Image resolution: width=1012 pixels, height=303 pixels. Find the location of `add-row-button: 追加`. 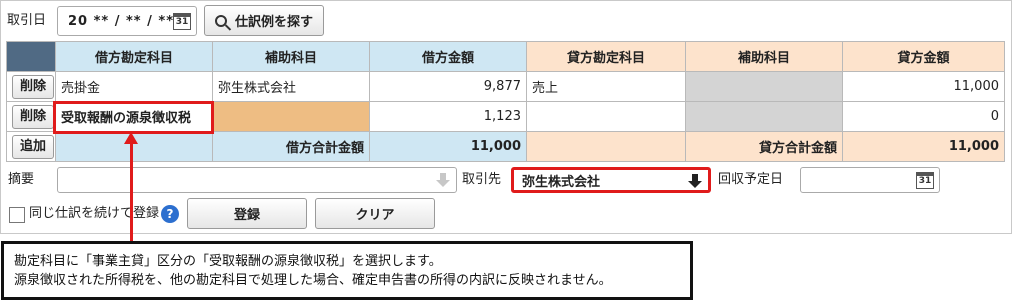

add-row-button: 追加 is located at coordinates (33, 146).